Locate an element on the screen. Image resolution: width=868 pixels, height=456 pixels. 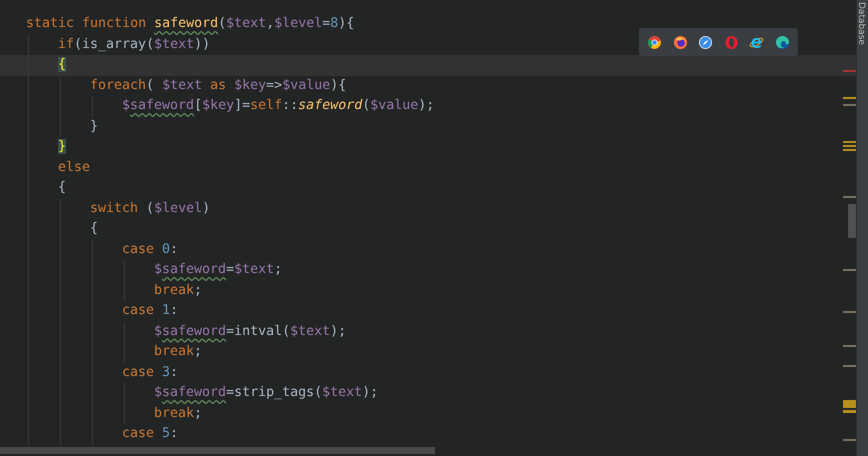
opera-icon is located at coordinates (731, 42).